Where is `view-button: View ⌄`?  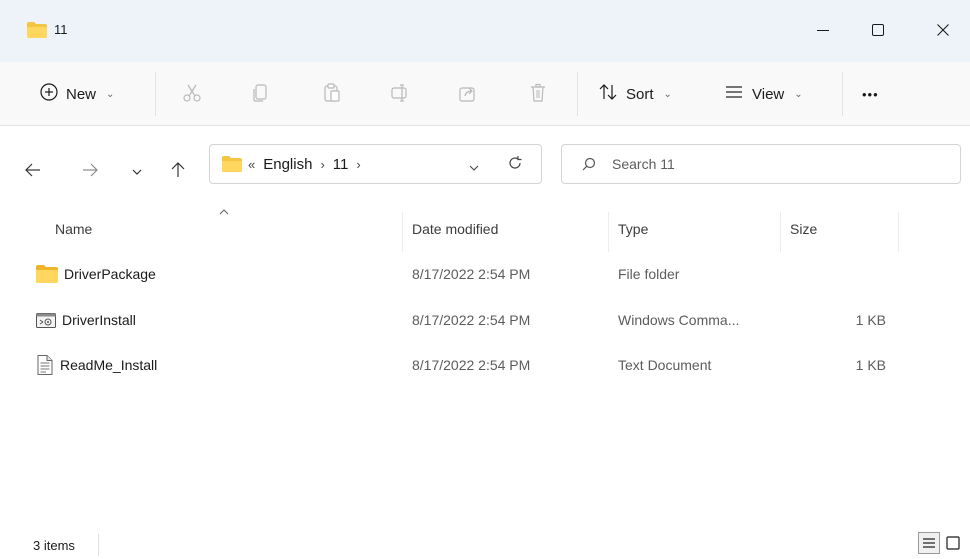
view-button: View ⌄ is located at coordinates (763, 94).